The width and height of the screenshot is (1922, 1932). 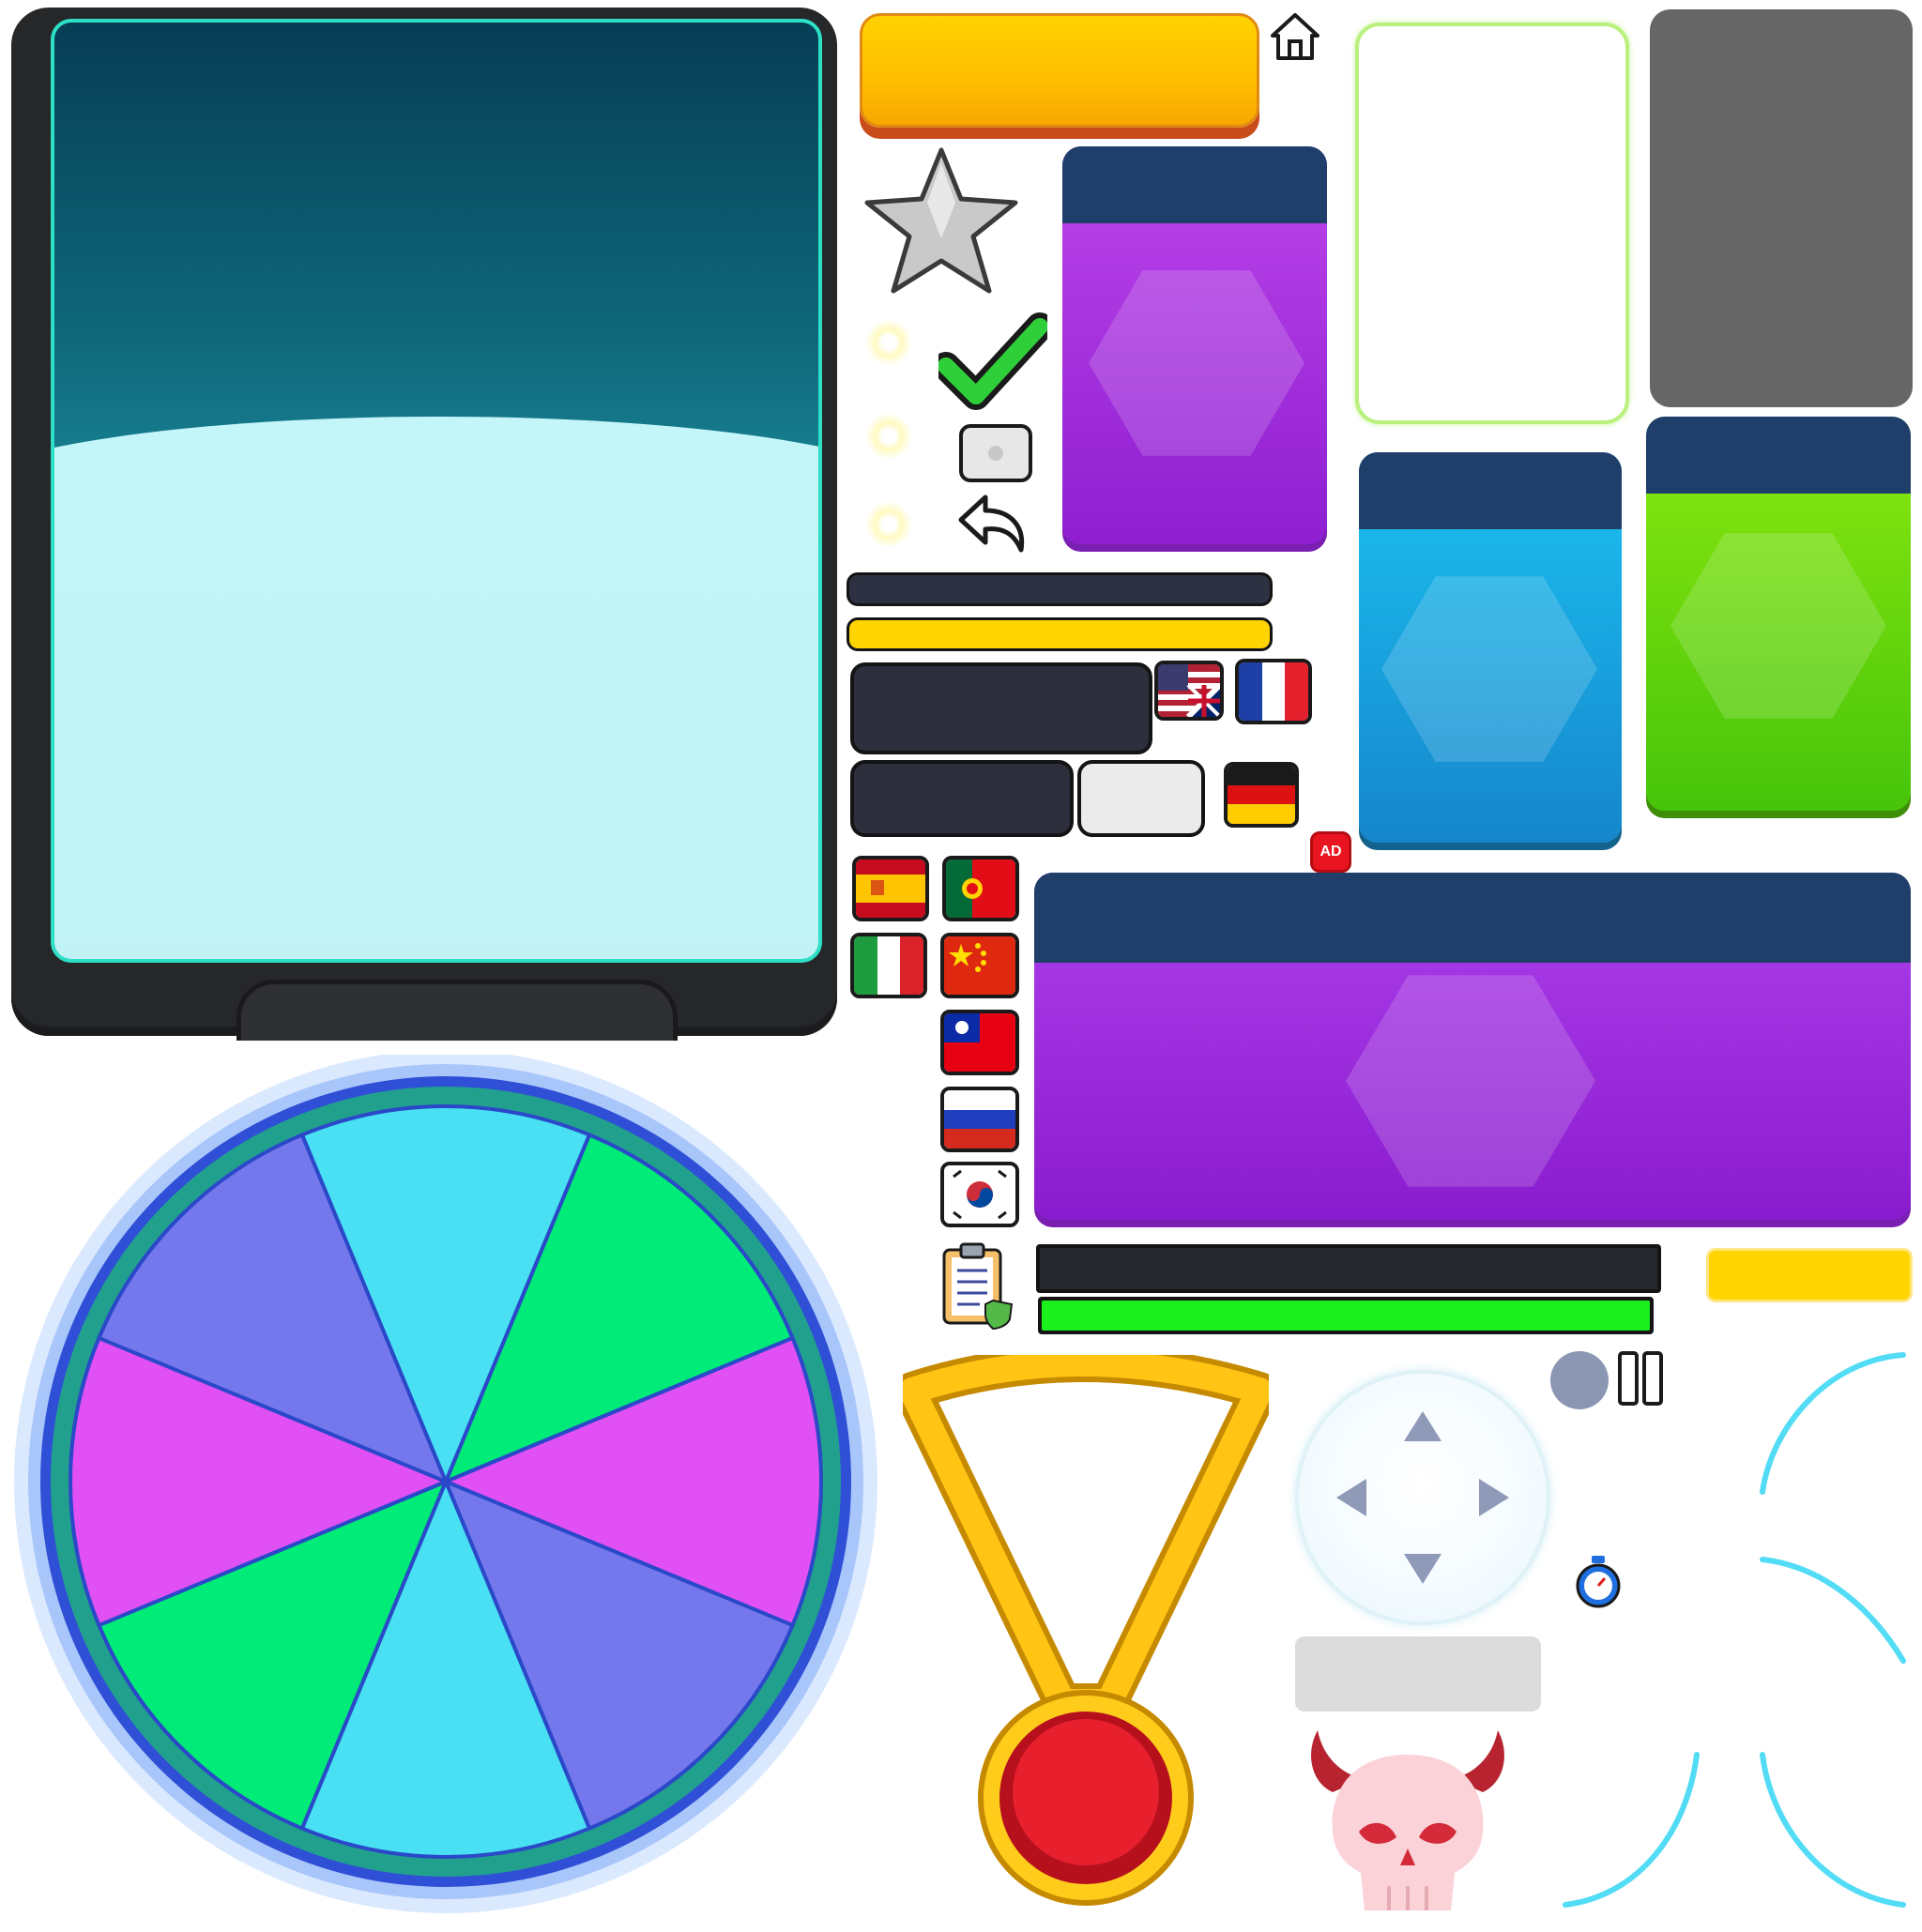 I want to click on light-panel-small, so click(x=1141, y=798).